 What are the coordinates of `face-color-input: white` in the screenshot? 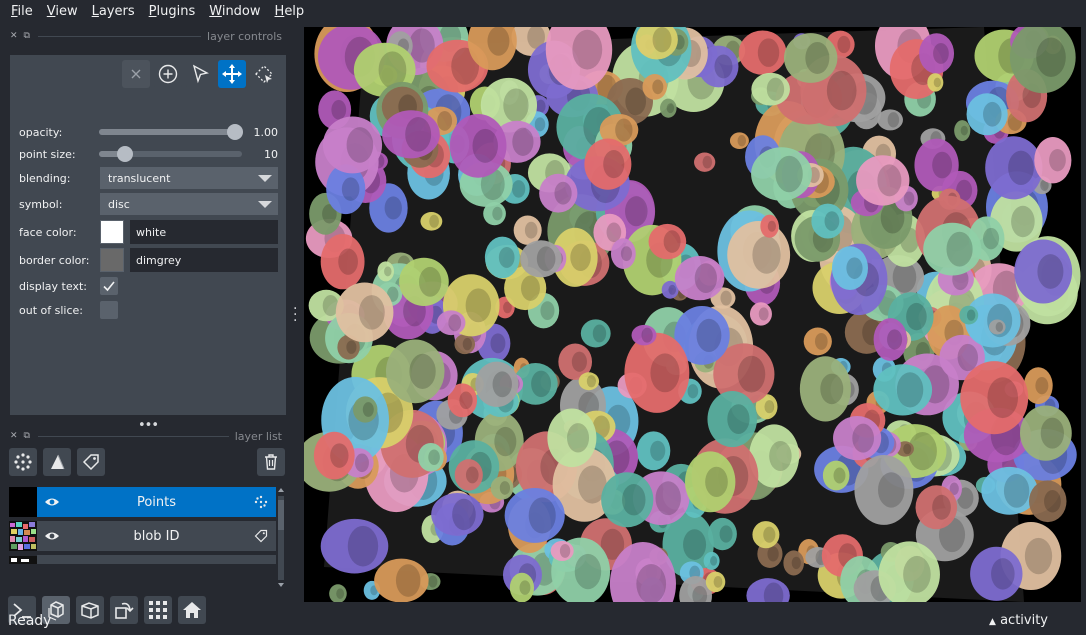 It's located at (204, 232).